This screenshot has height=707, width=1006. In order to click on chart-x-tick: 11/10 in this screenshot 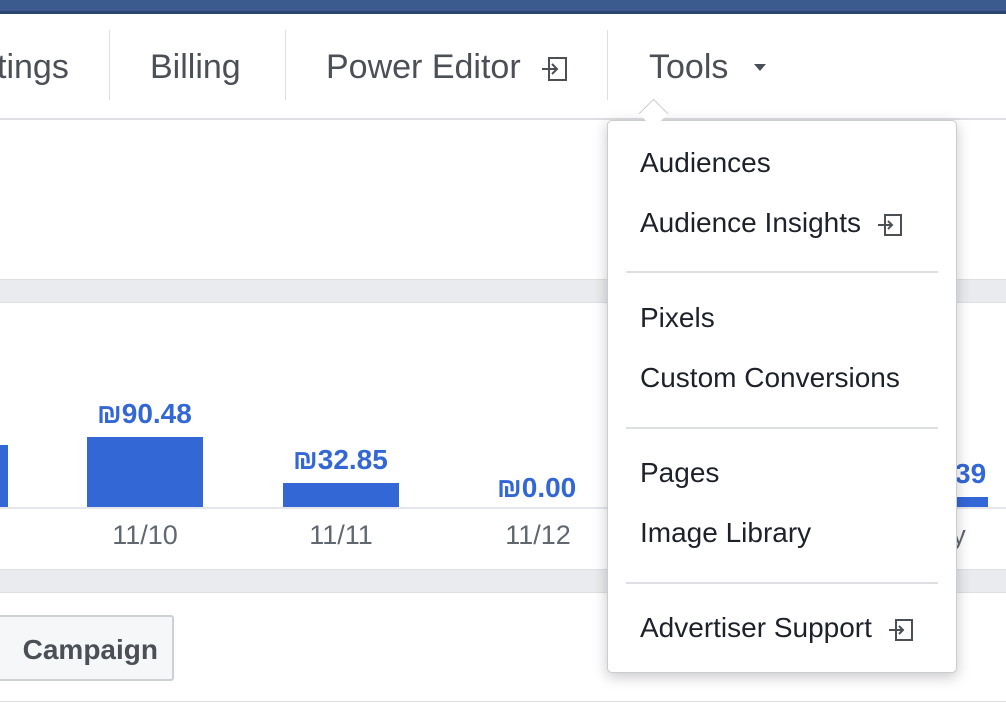, I will do `click(145, 535)`.